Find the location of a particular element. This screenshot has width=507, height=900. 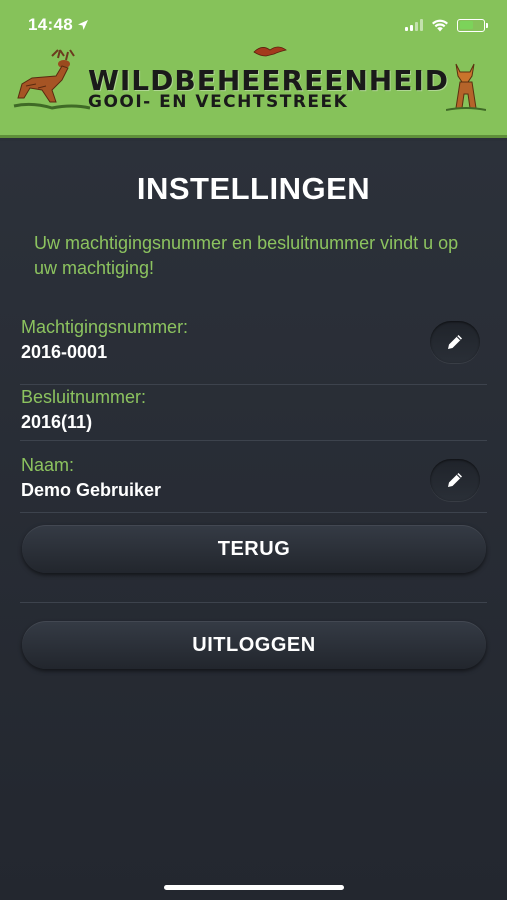

field-besluitnummer: Besluitnummer: 2016(11) is located at coordinates (253, 414).